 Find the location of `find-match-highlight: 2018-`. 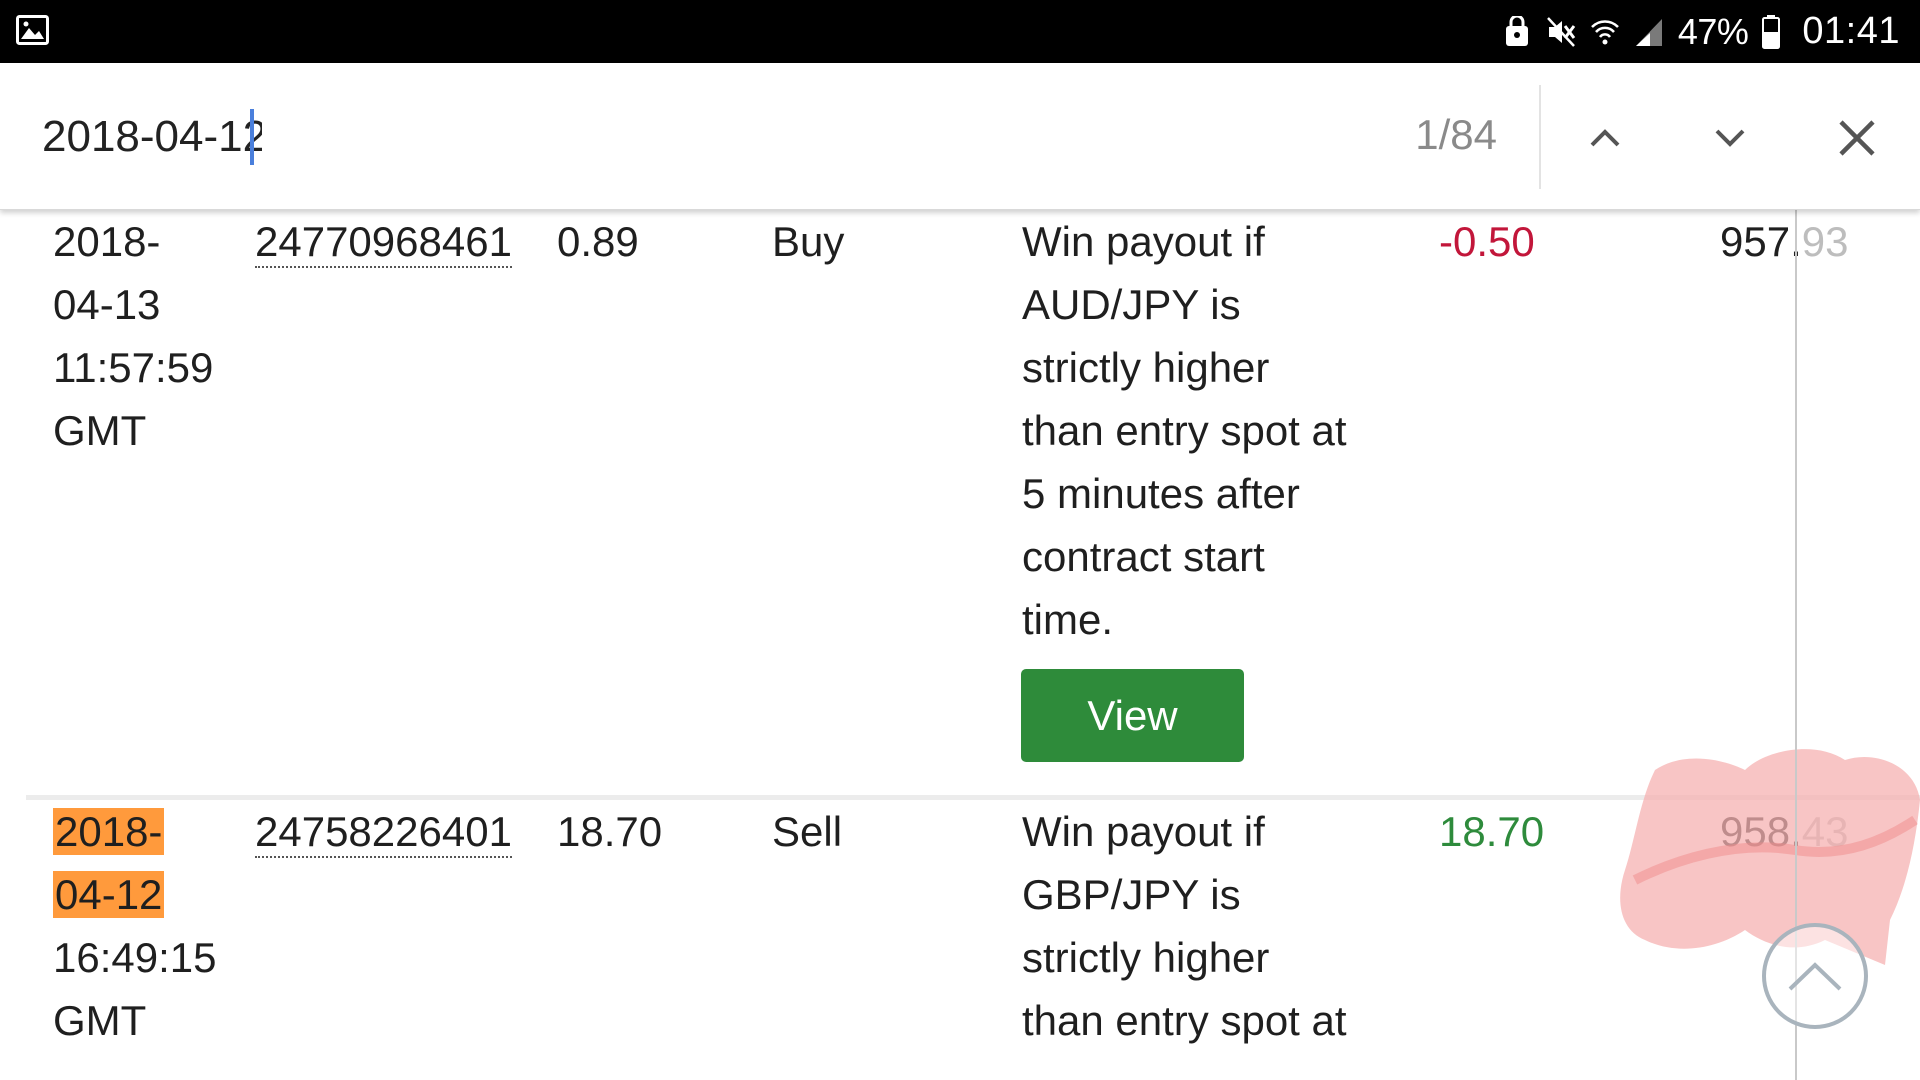

find-match-highlight: 2018- is located at coordinates (109, 831).